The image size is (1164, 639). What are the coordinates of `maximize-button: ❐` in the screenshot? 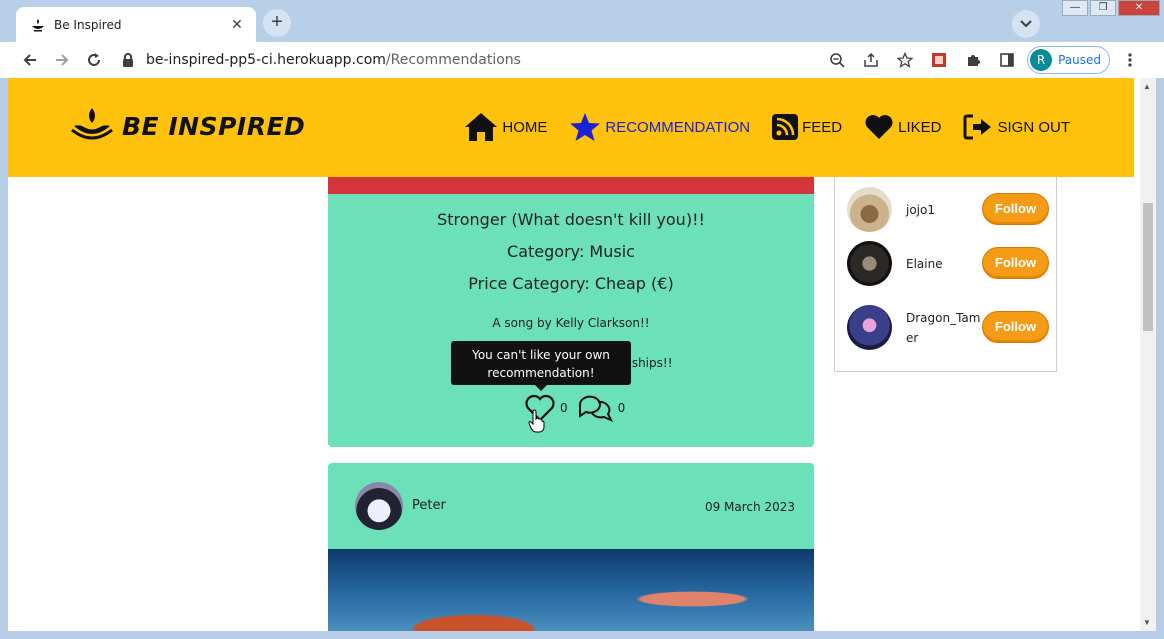 It's located at (1103, 8).